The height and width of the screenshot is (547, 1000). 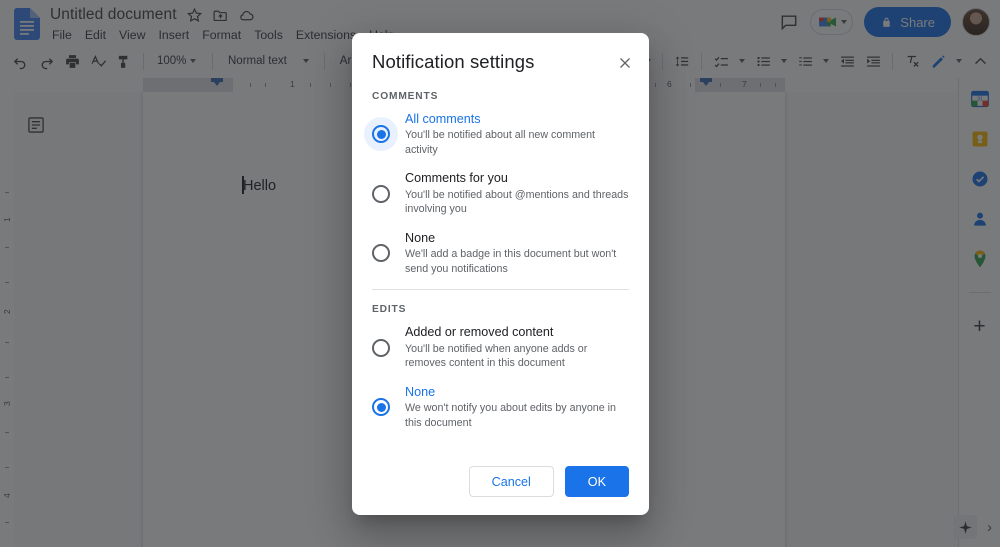 What do you see at coordinates (453, 61) in the screenshot?
I see `dialog-title: Notification settings` at bounding box center [453, 61].